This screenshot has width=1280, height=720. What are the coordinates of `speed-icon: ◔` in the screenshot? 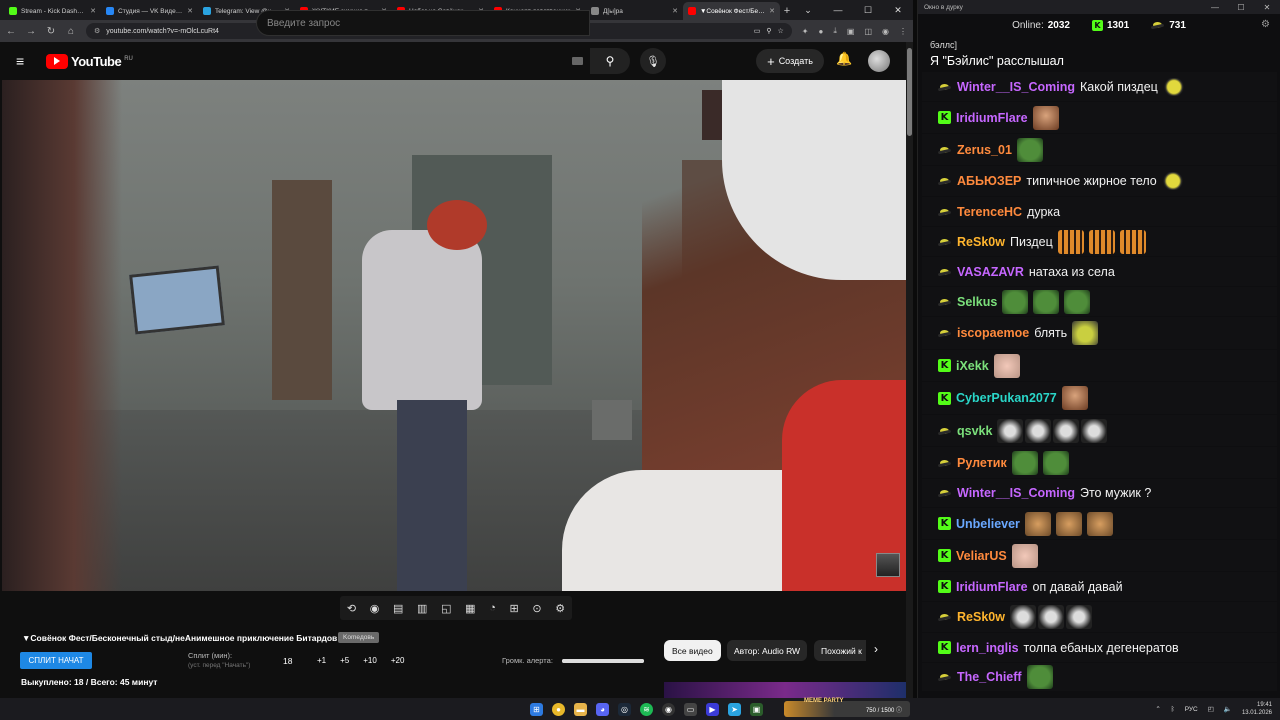 It's located at (492, 608).